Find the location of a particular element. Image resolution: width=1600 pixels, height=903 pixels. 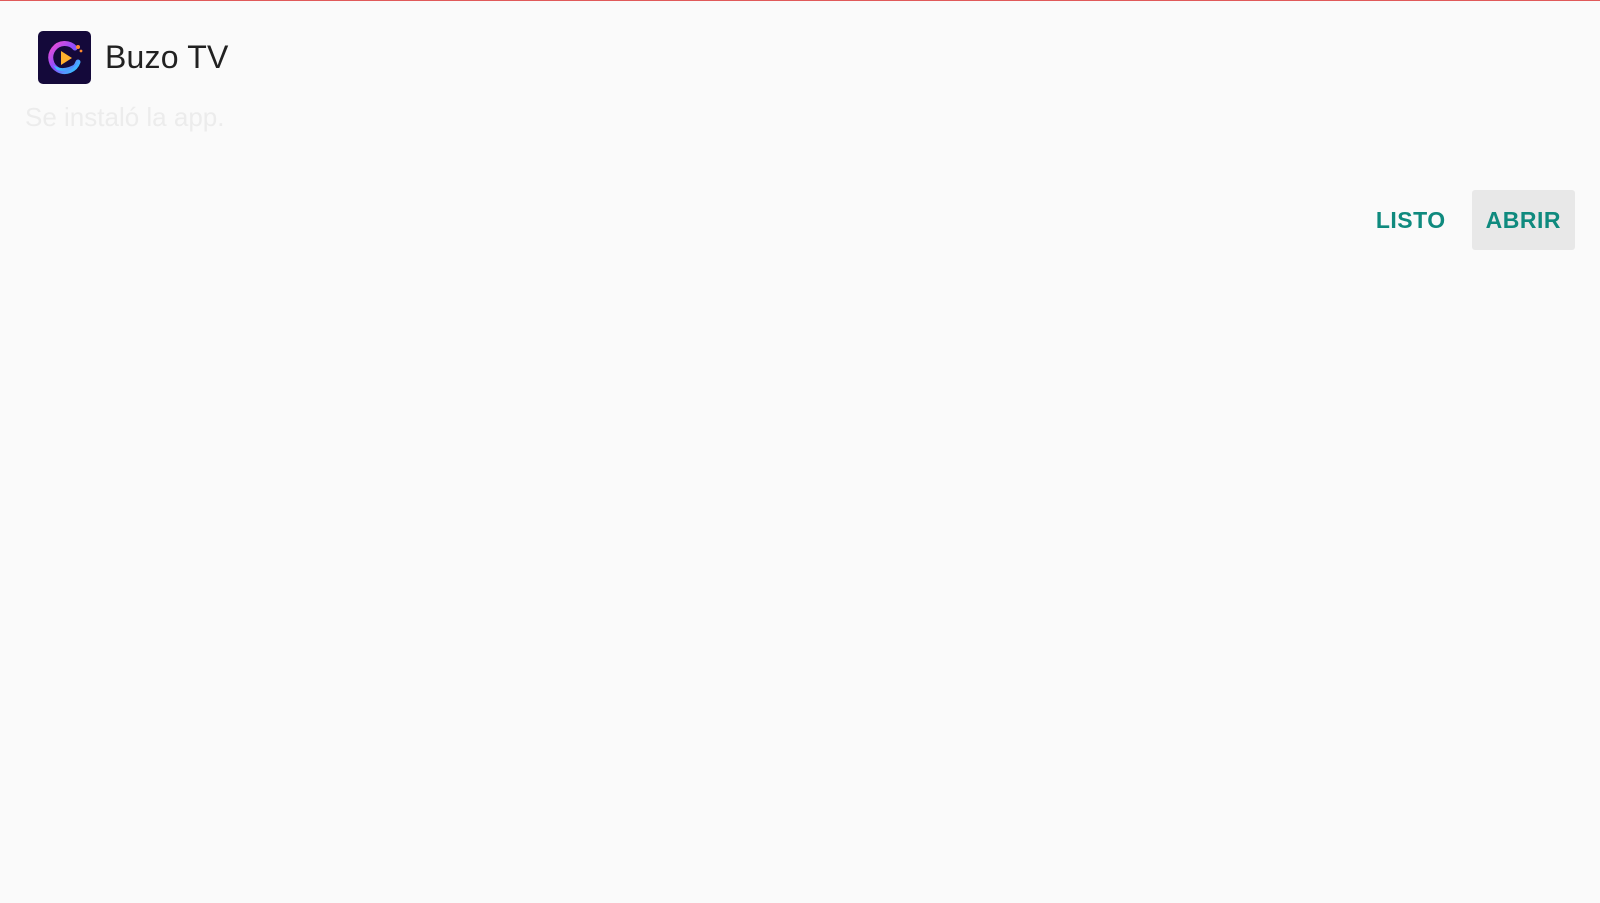

dialog-actions: LISTO ABRIR is located at coordinates (1468, 220).